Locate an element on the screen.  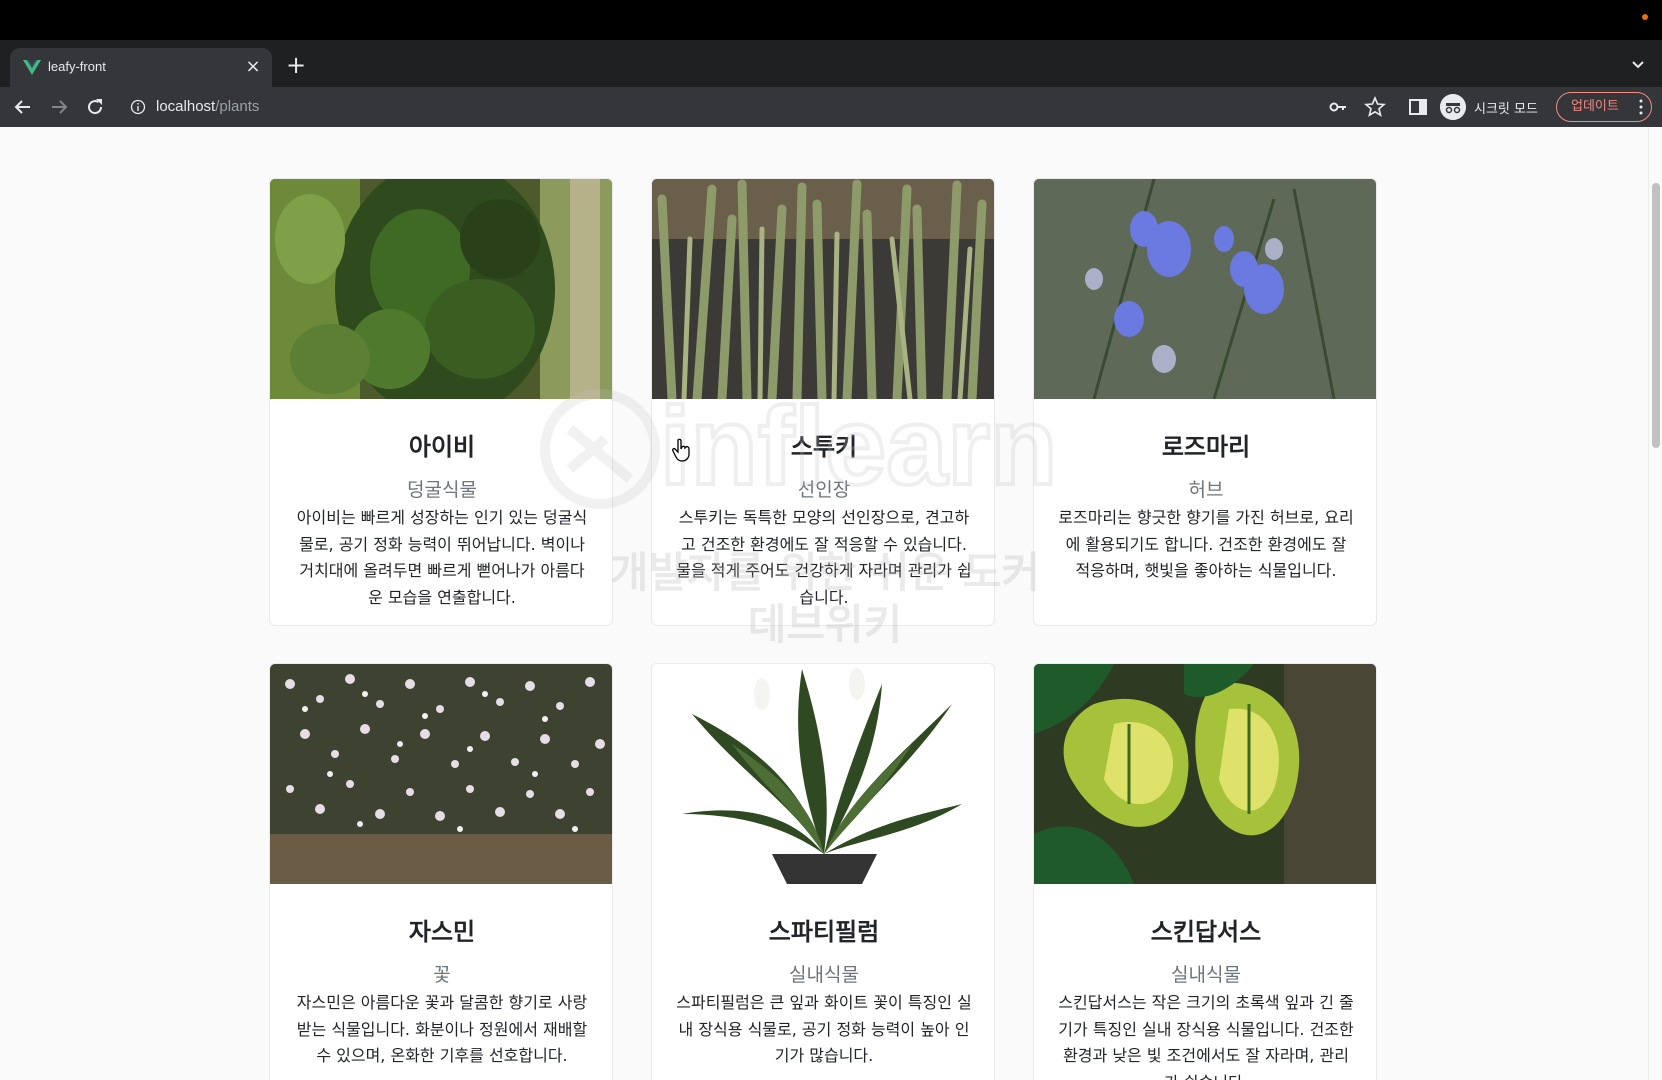
vue-logo-icon is located at coordinates (32, 67).